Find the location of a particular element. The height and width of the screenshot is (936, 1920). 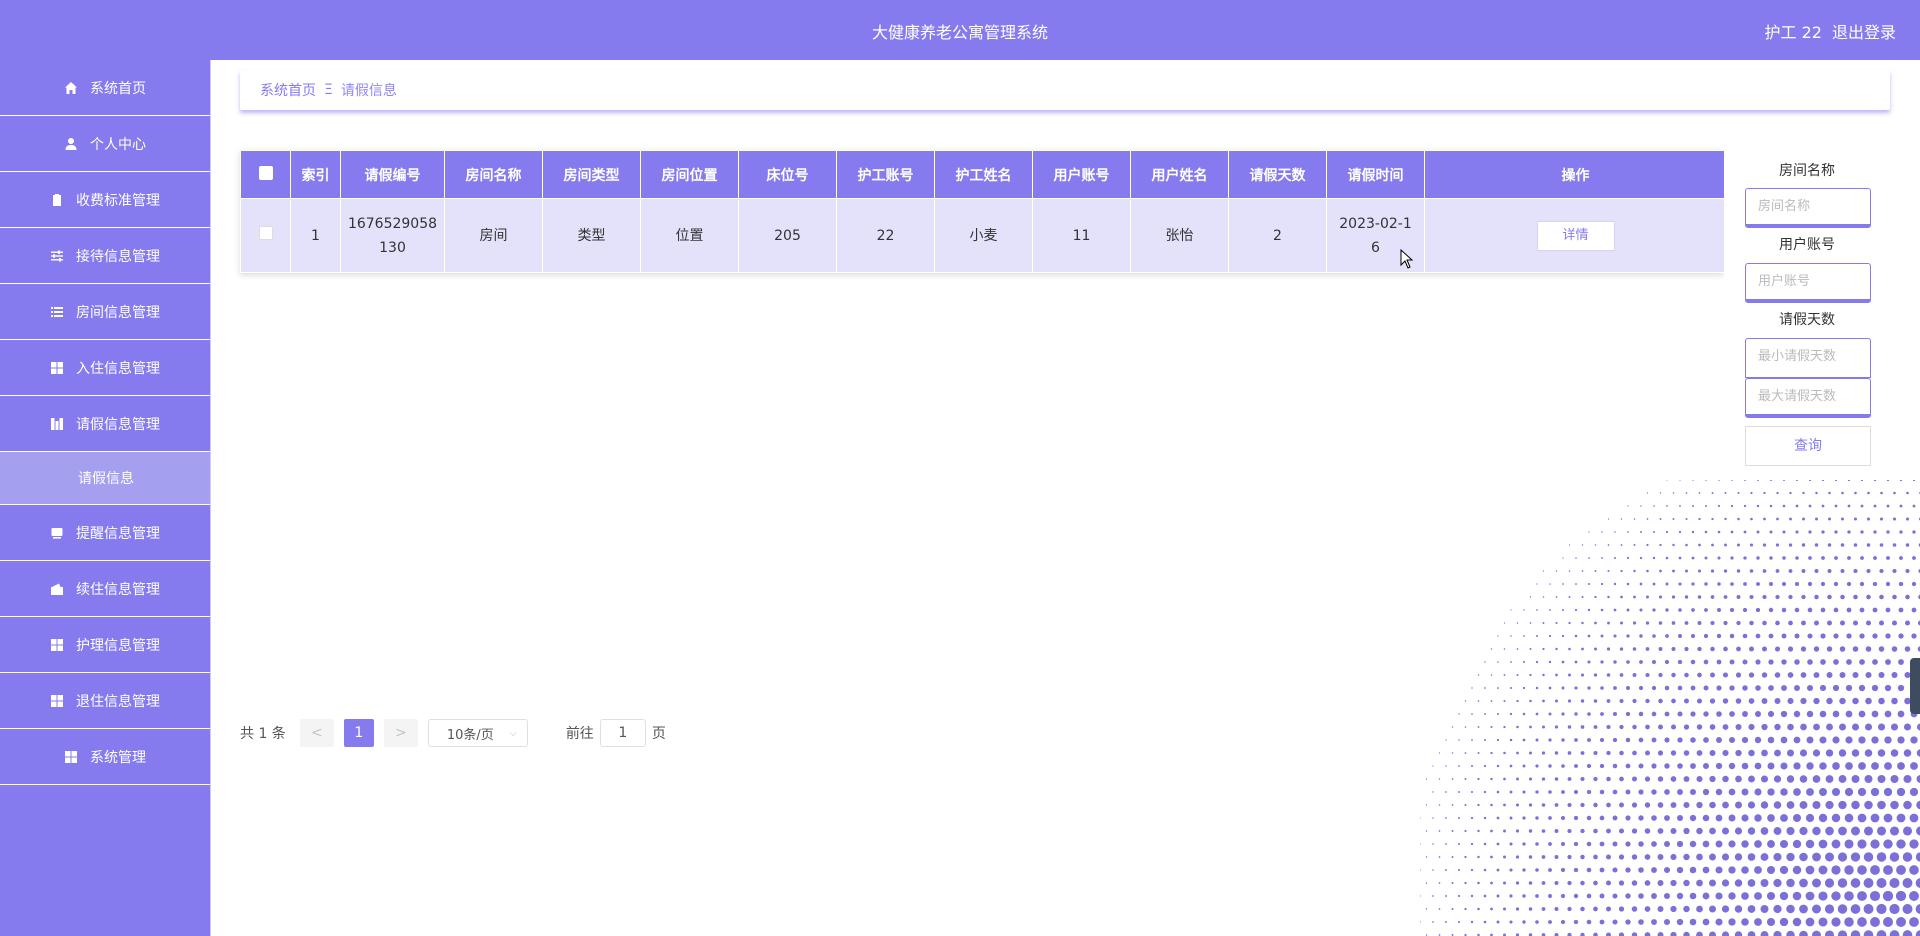

select-all-checkbox-cell is located at coordinates (265, 174).